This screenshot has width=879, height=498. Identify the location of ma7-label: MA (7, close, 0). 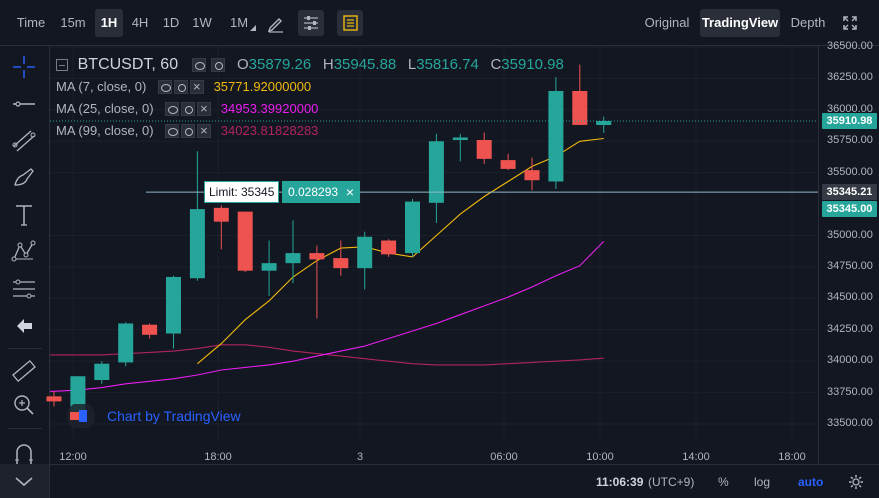
(101, 86).